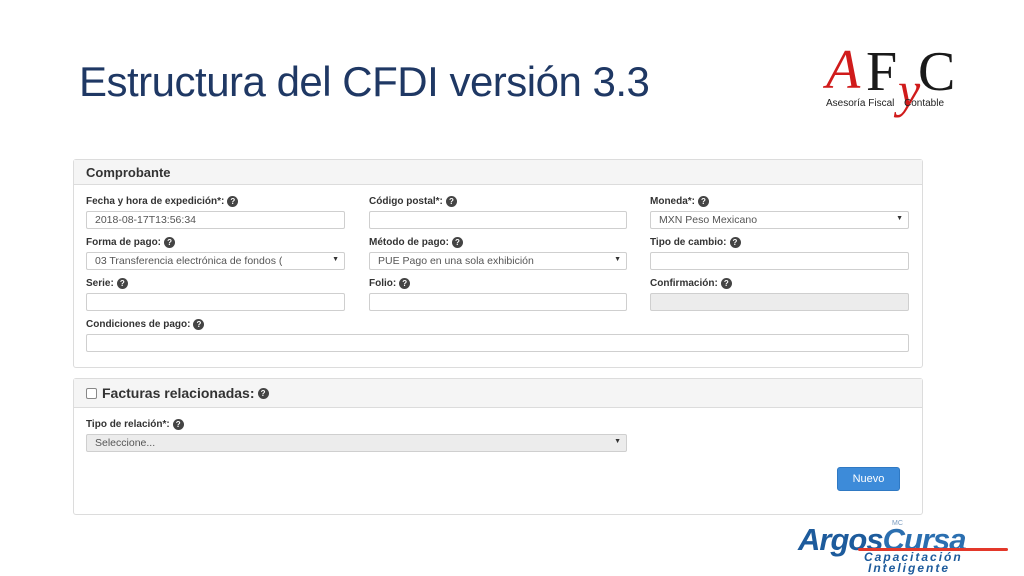  I want to click on facturas-relacionadas-title: Facturas relacionadas:, so click(178, 393).